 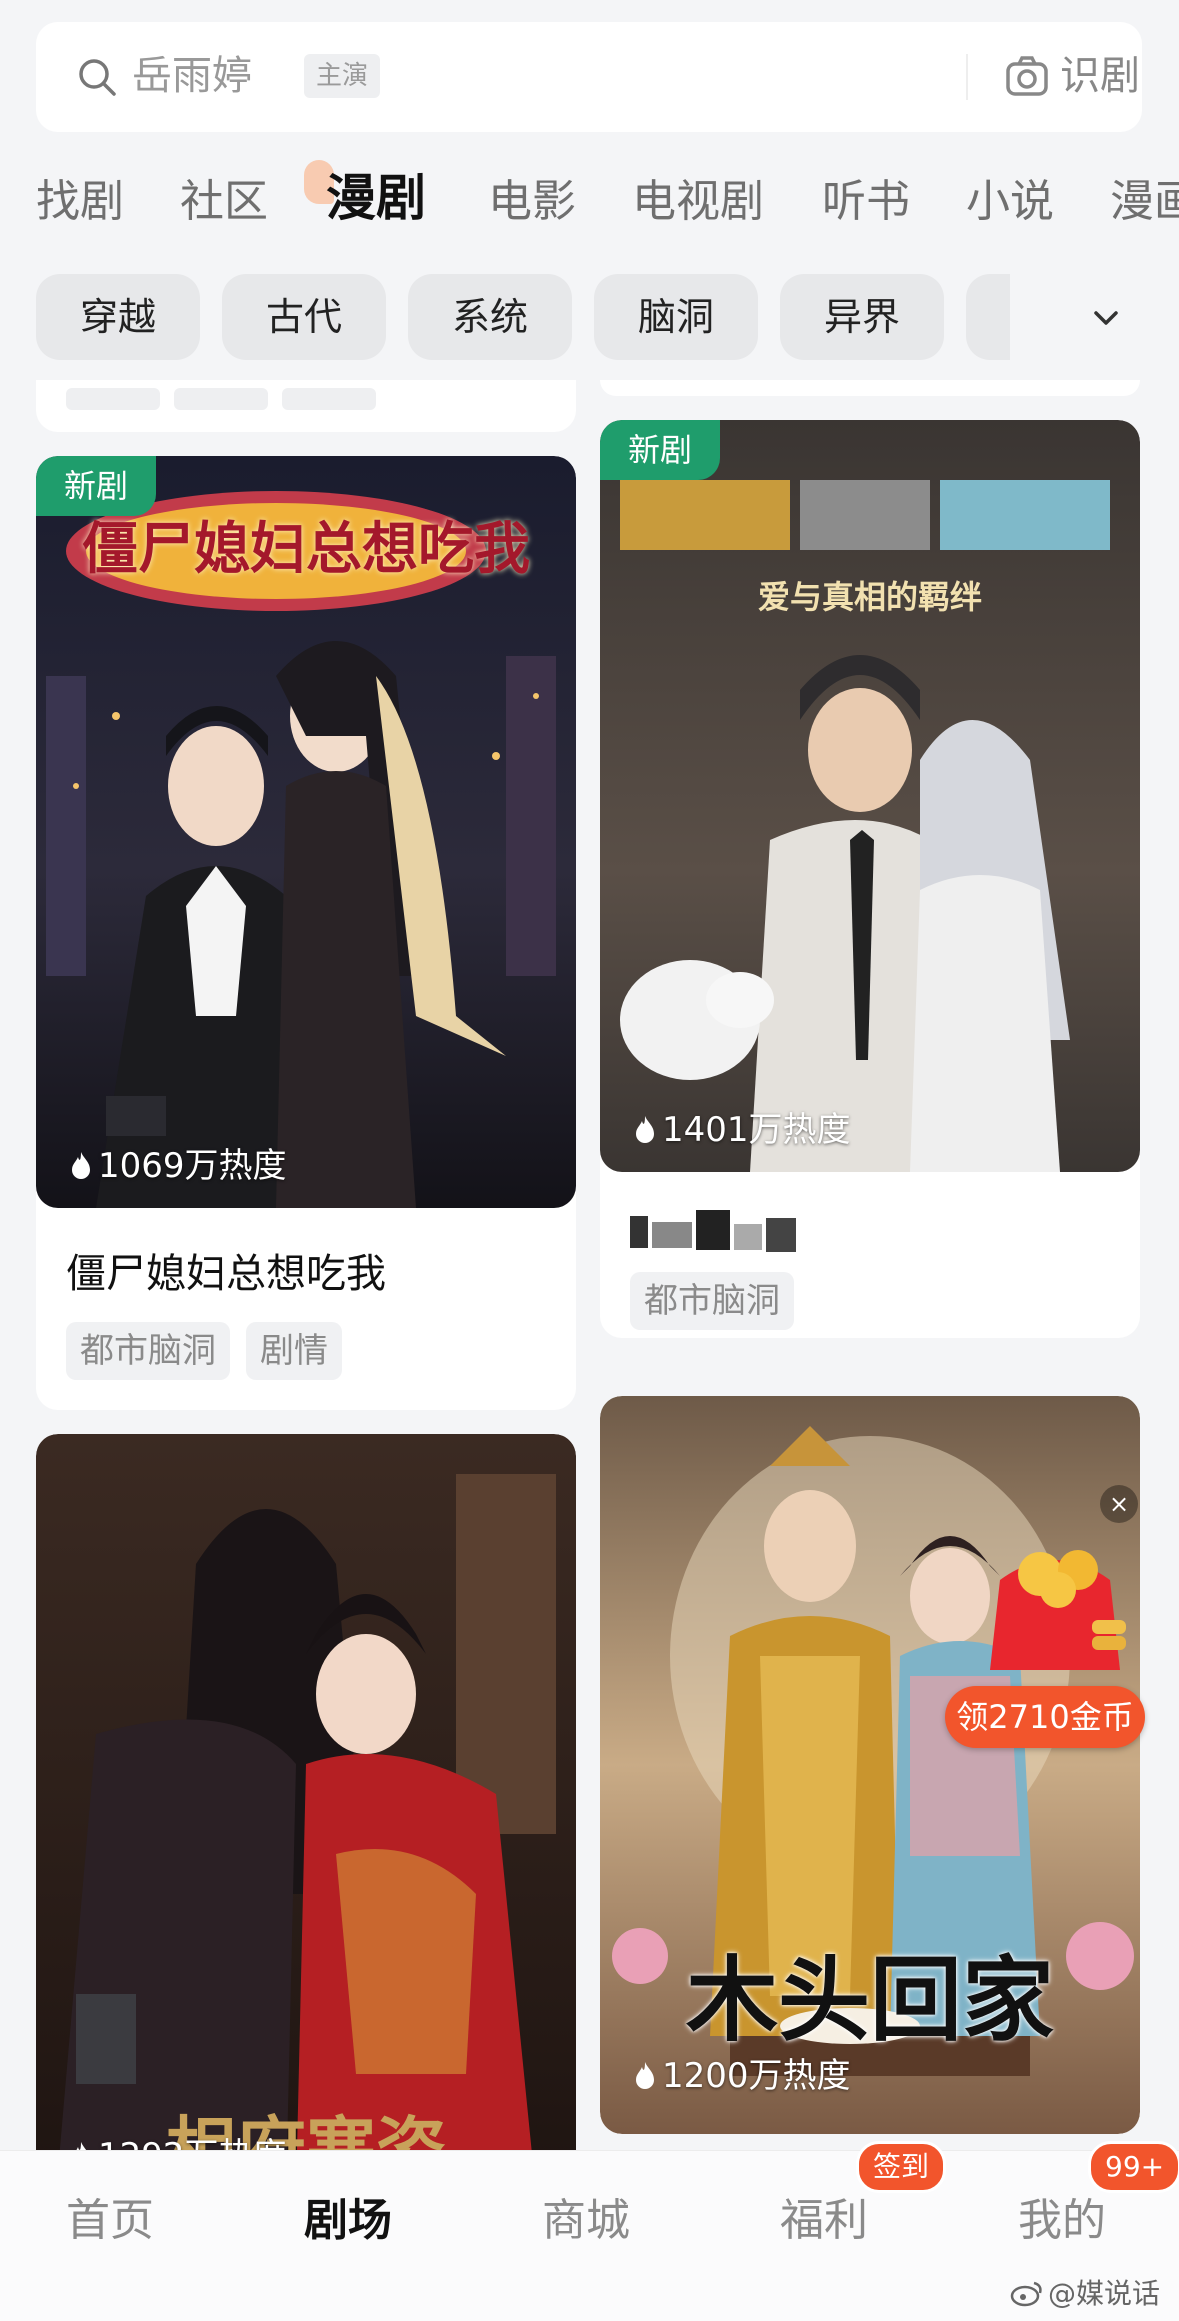 What do you see at coordinates (294, 1351) in the screenshot?
I see `drama-genre-tag: 剧情` at bounding box center [294, 1351].